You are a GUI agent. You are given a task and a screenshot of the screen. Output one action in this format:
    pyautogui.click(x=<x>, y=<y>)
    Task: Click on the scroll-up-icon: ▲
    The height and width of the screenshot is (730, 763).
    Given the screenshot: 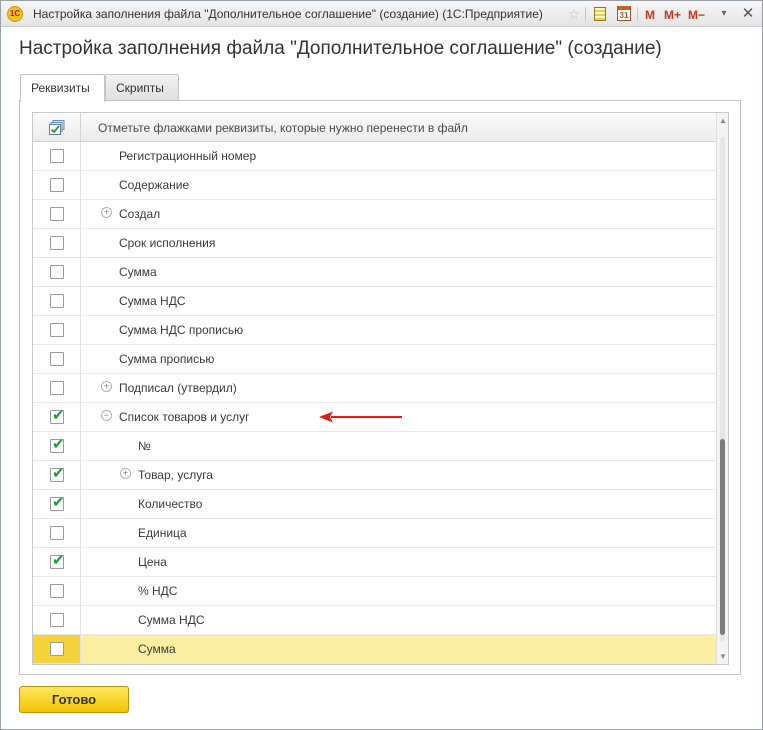 What is the action you would take?
    pyautogui.click(x=723, y=120)
    